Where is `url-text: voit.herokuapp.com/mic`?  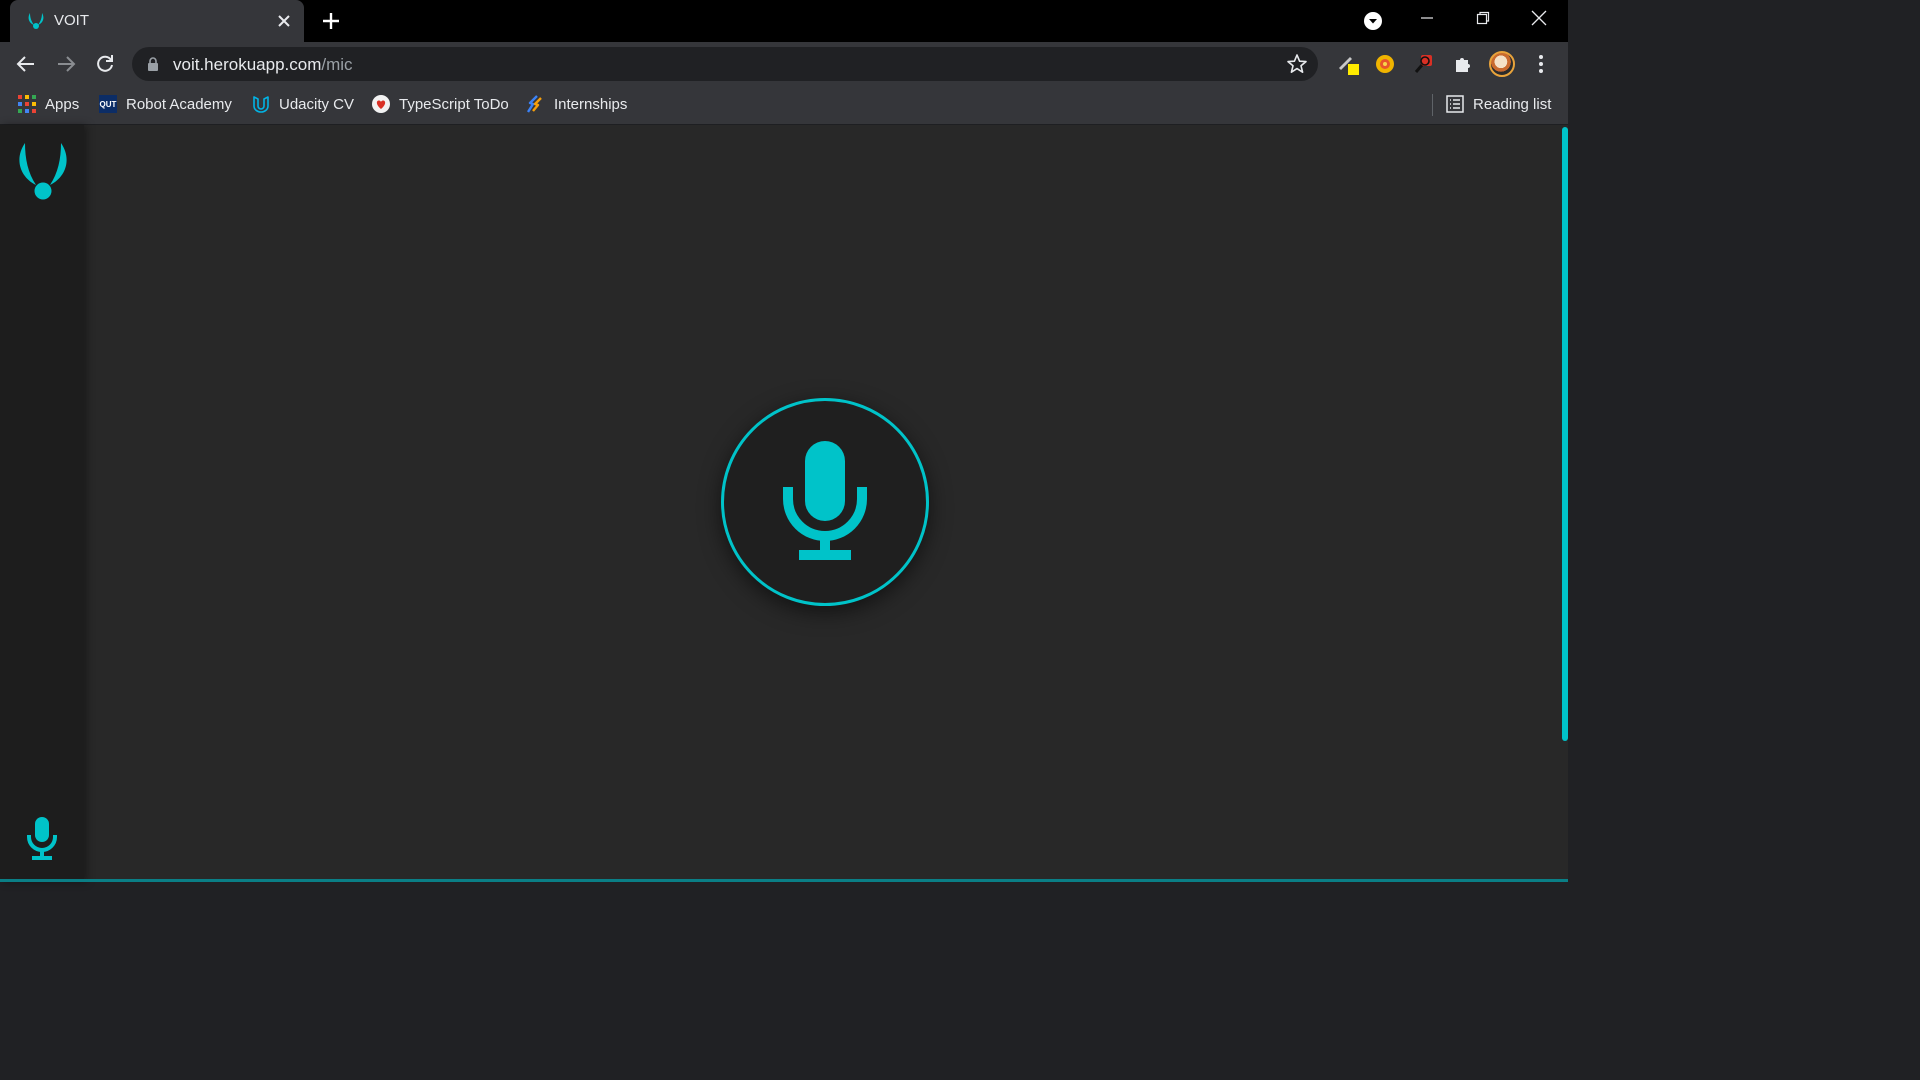 url-text: voit.herokuapp.com/mic is located at coordinates (263, 65).